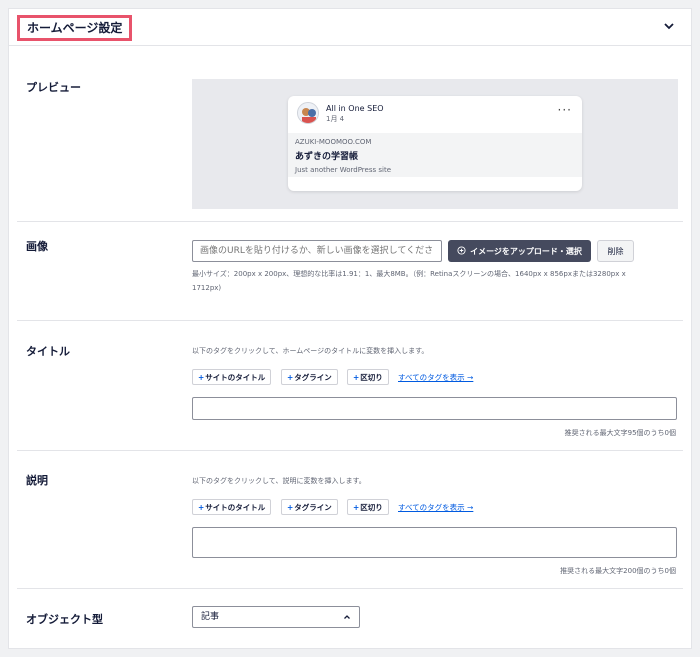 This screenshot has width=700, height=657. Describe the element at coordinates (48, 351) in the screenshot. I see `title-label: タイトル` at that location.